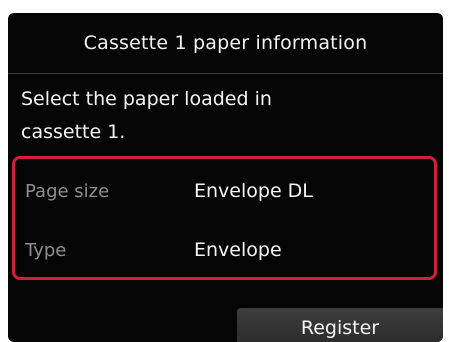 This screenshot has height=342, width=449. What do you see at coordinates (73, 132) in the screenshot?
I see `instruction-line-2: cassette 1.` at bounding box center [73, 132].